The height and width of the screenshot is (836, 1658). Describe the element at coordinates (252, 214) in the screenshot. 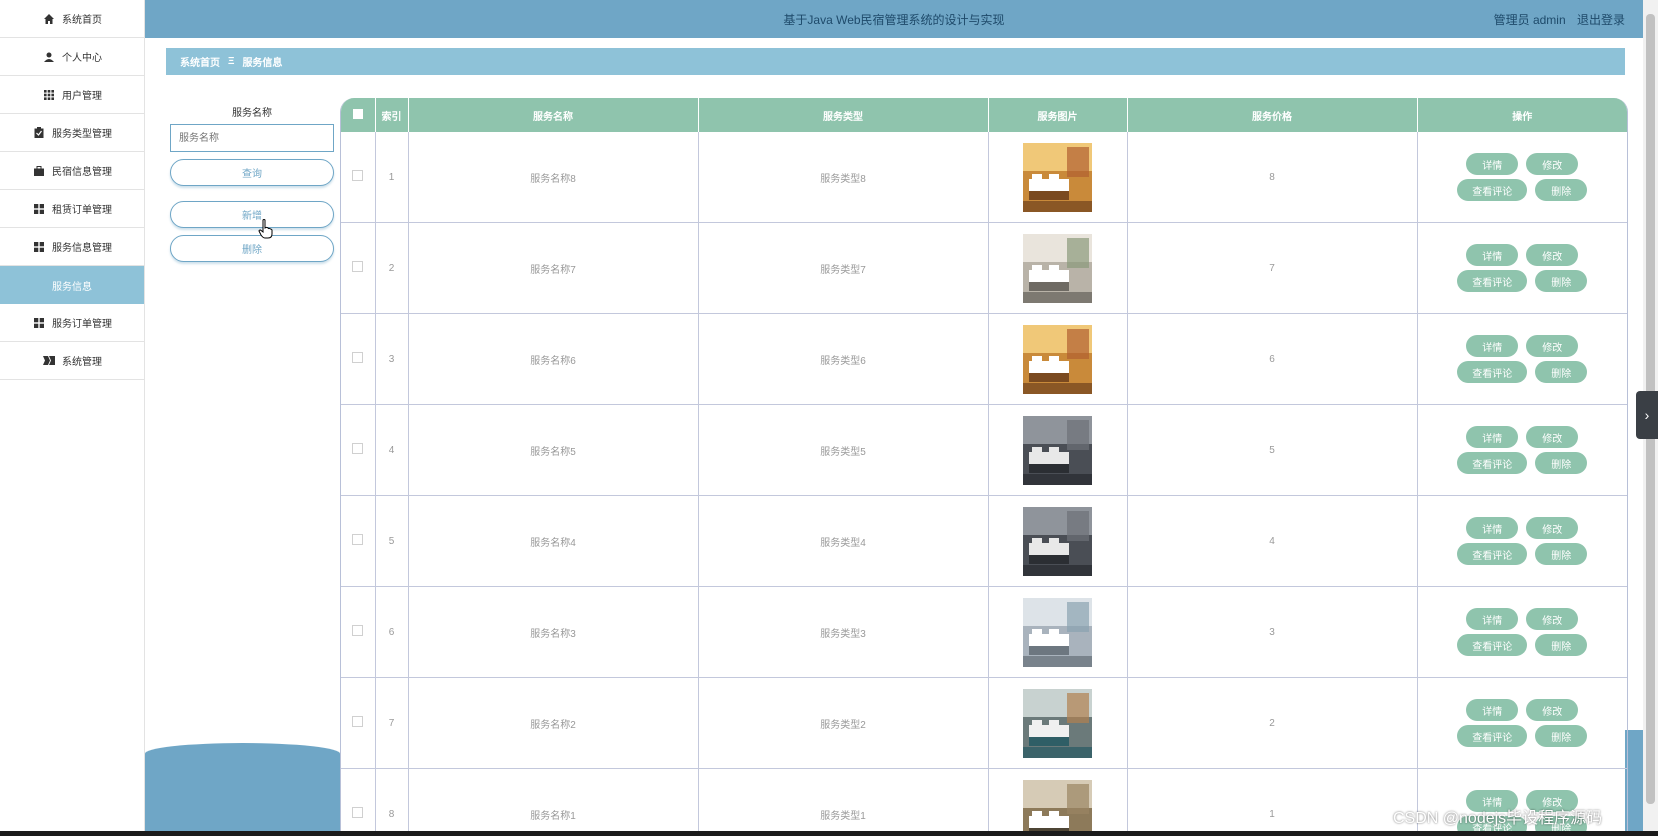

I see `add-button: 新增` at that location.